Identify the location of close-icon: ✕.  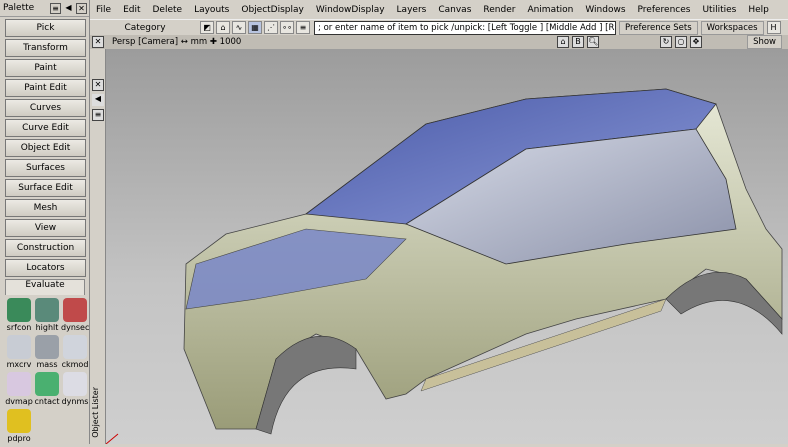
(81, 8).